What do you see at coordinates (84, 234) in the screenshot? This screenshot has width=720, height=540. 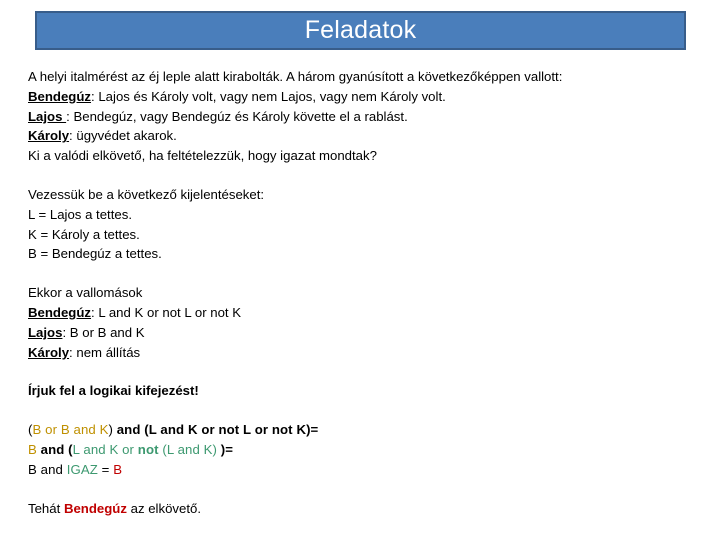 I see `definition-item-k: K = Károly a tettes.` at bounding box center [84, 234].